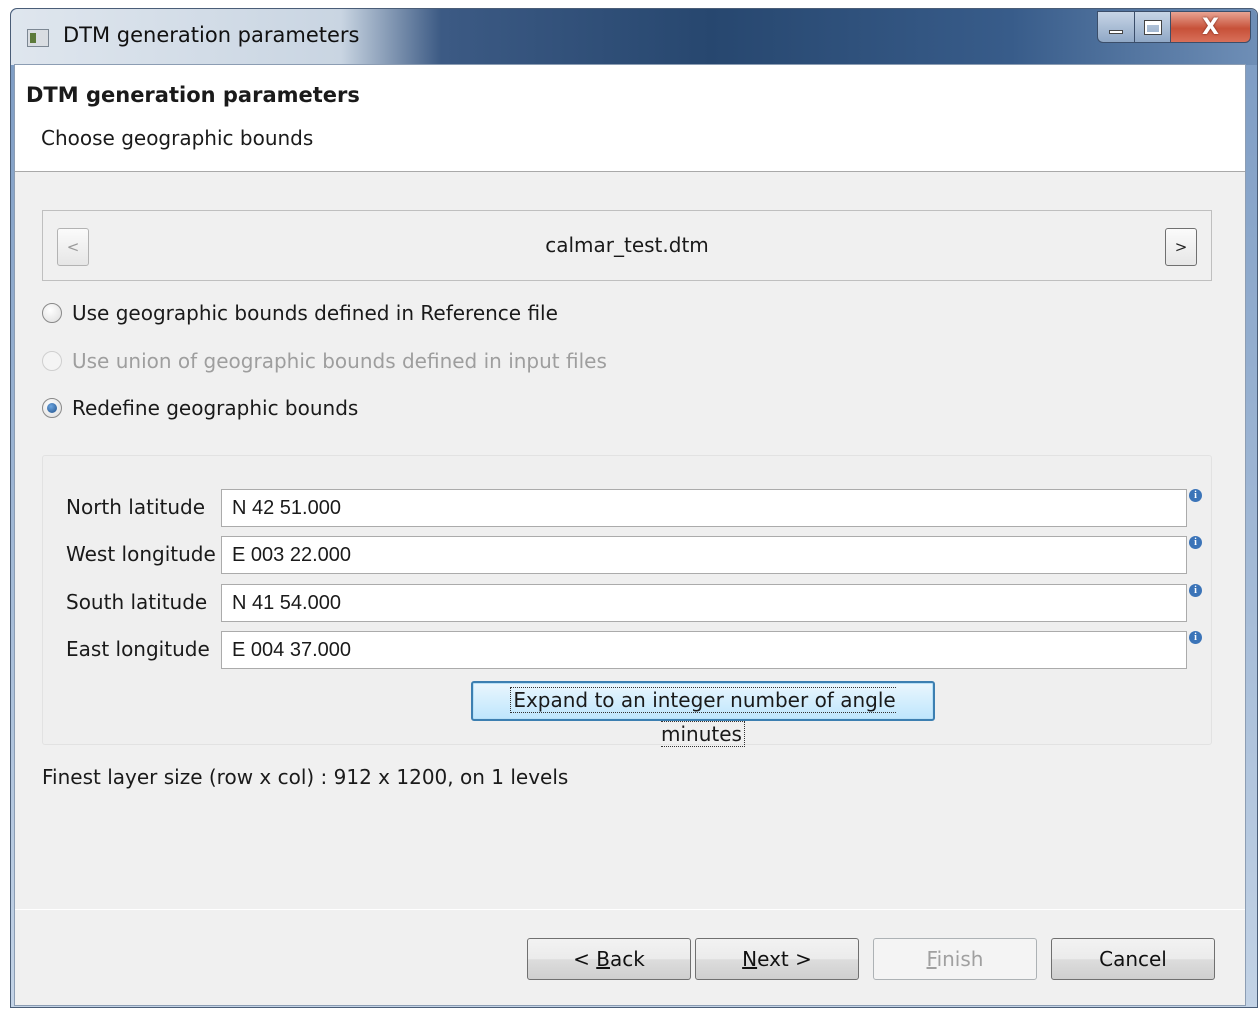 The height and width of the screenshot is (1009, 1259). Describe the element at coordinates (750, 959) in the screenshot. I see `next-button-mnemonic: N` at that location.